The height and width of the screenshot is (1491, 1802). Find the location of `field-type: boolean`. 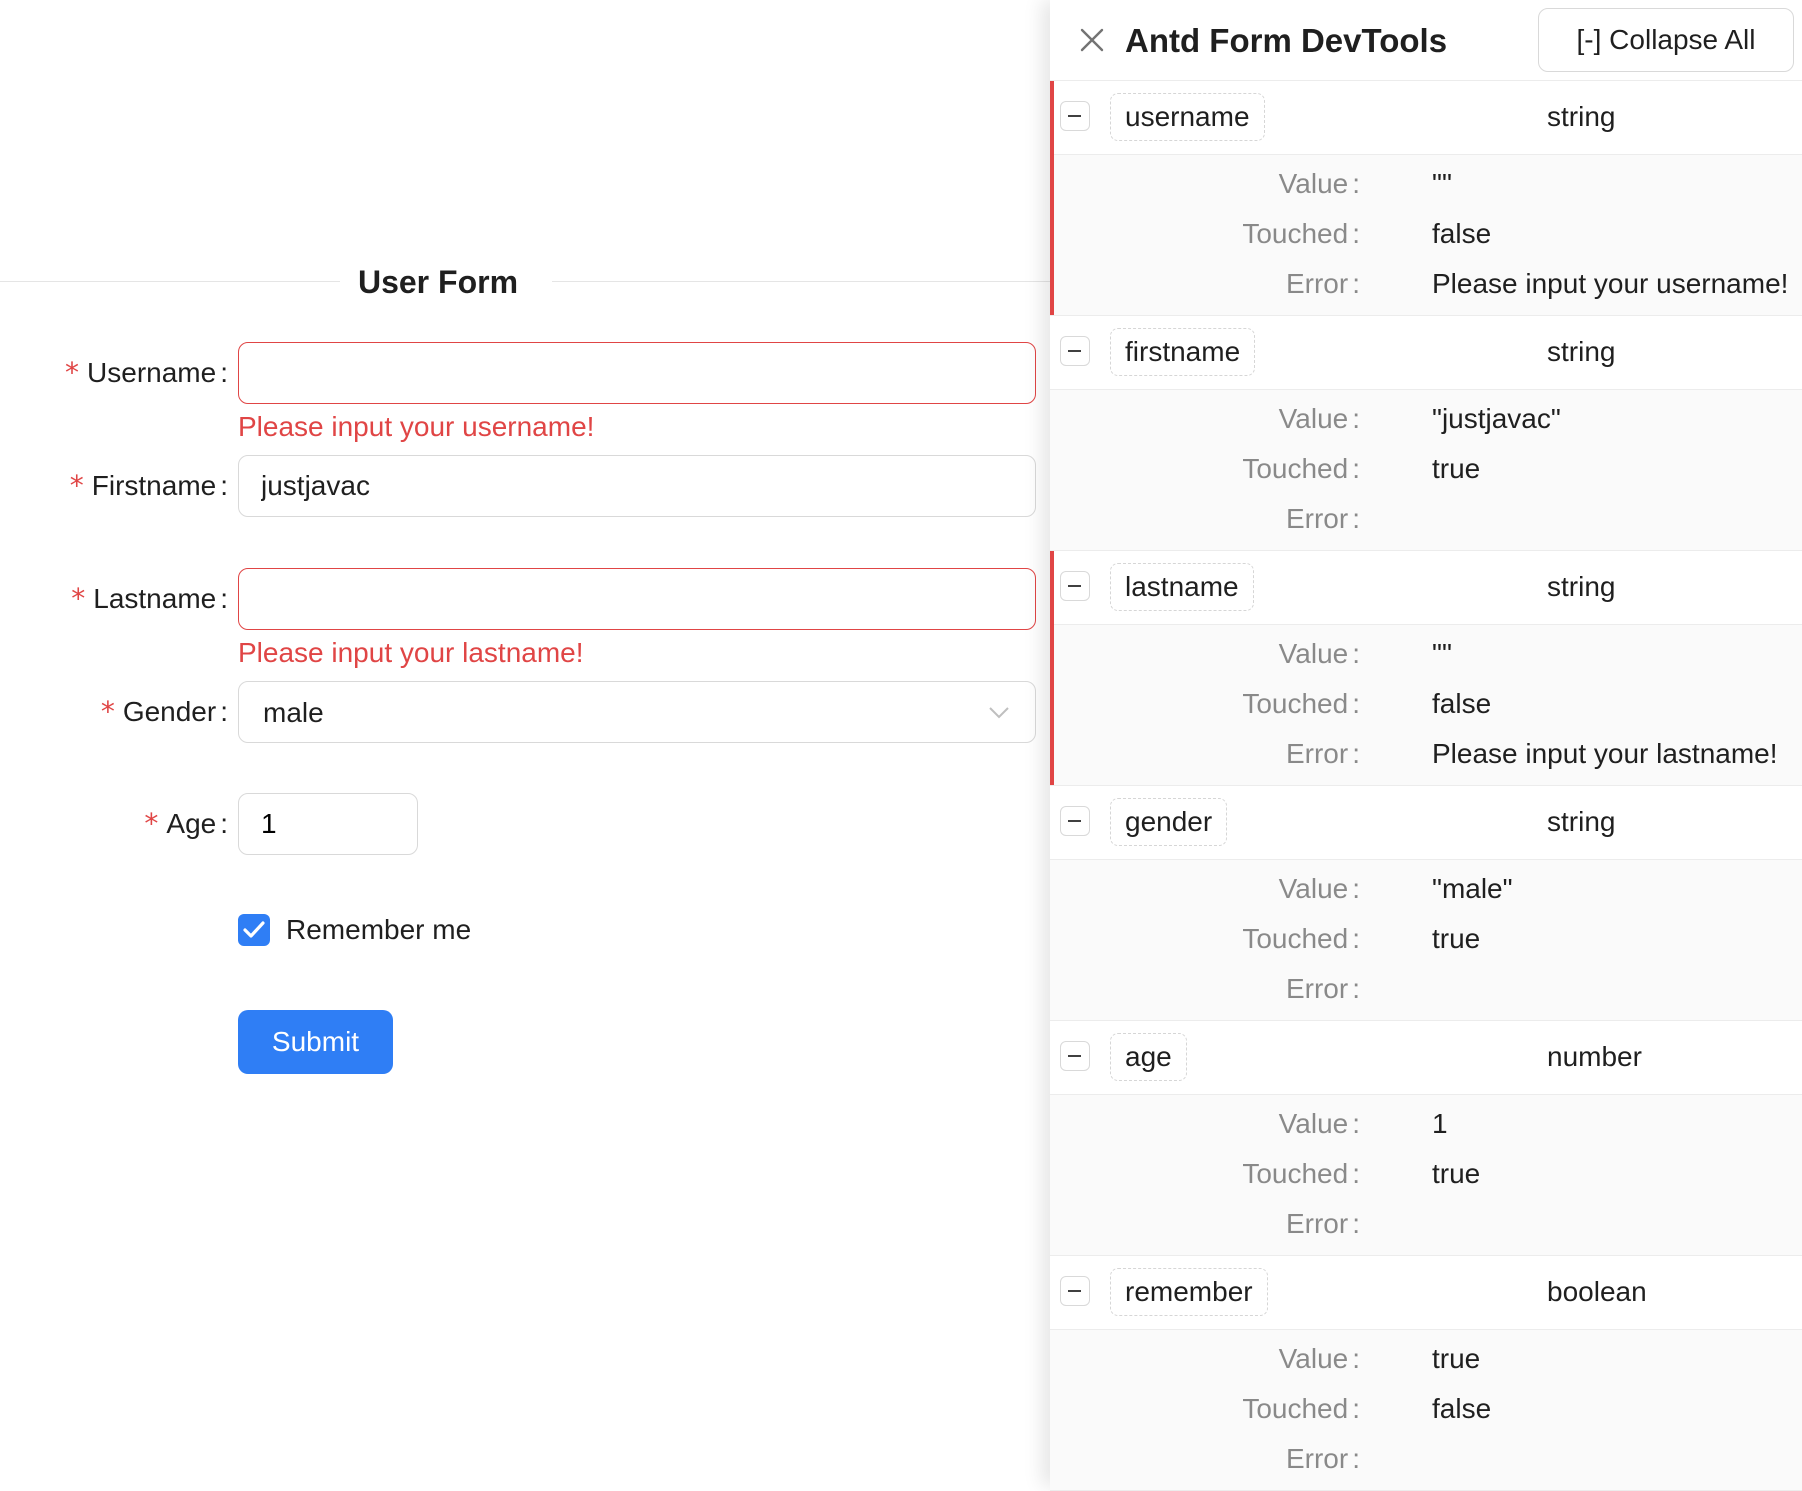

field-type: boolean is located at coordinates (1597, 1291).